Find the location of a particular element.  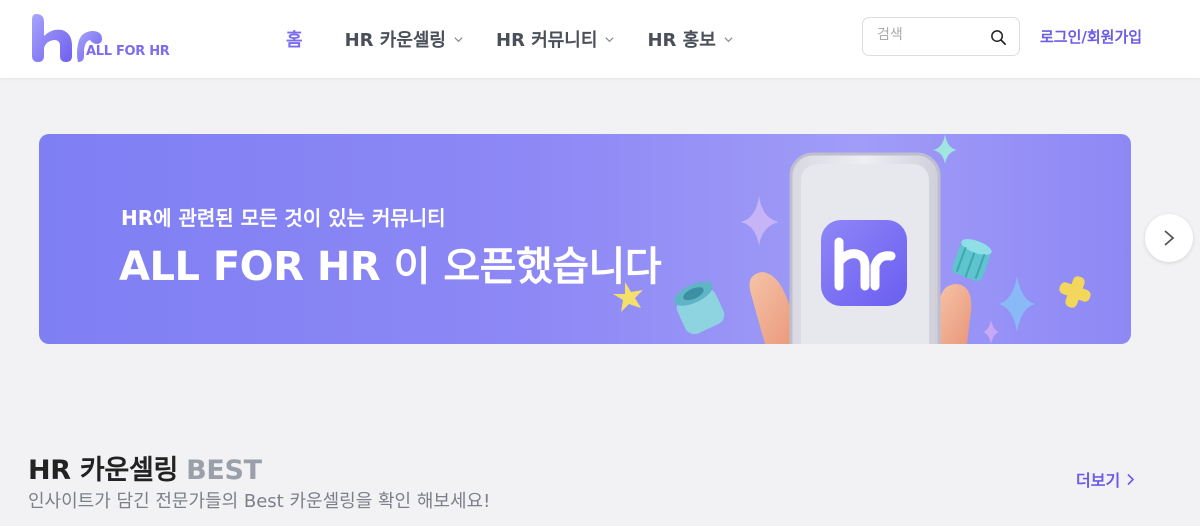

section-title-badge: BEST is located at coordinates (224, 470).